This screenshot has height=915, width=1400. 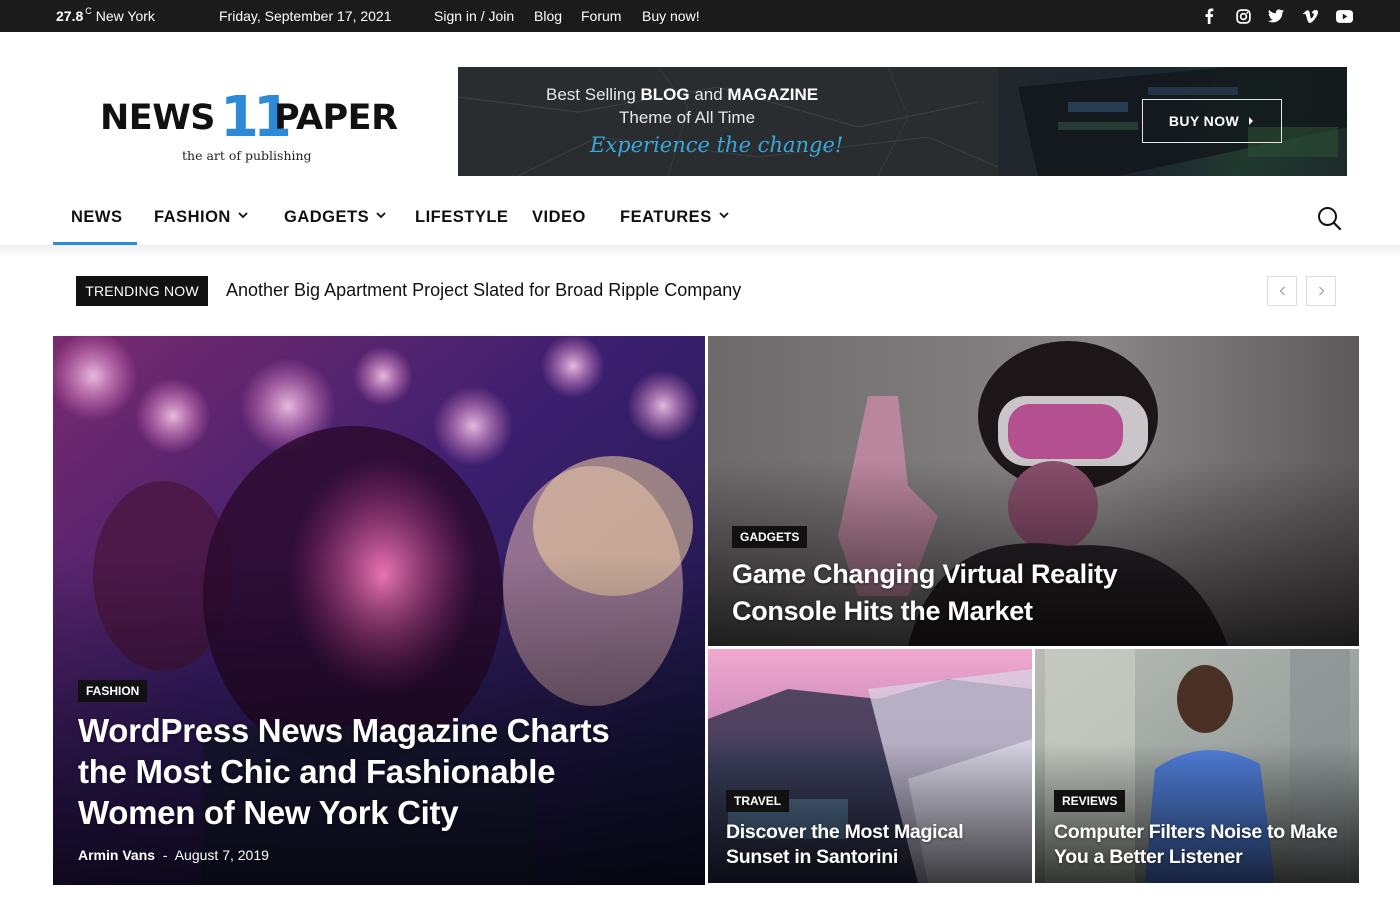 I want to click on weather-widget: 27.8 C New York, so click(x=105, y=16).